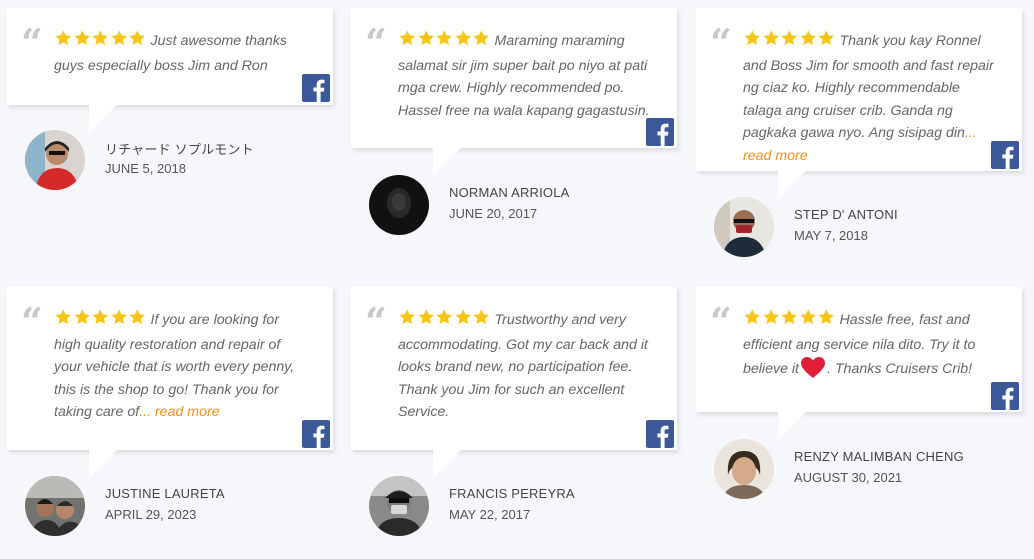 This screenshot has height=559, width=1034. What do you see at coordinates (165, 493) in the screenshot?
I see `reviewer-name: JUSTINE LAURETA` at bounding box center [165, 493].